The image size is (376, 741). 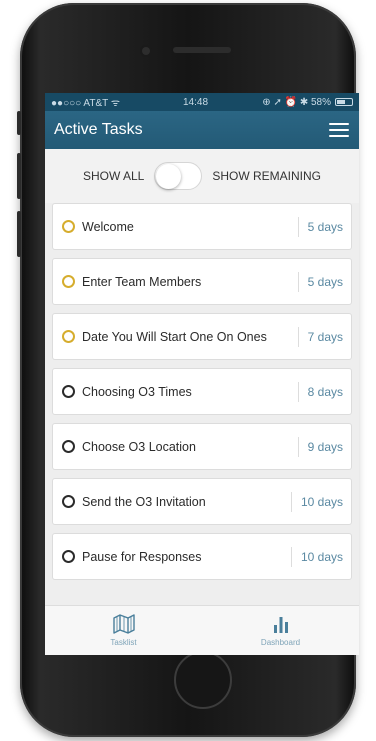 I want to click on volume-up-button, so click(x=19, y=176).